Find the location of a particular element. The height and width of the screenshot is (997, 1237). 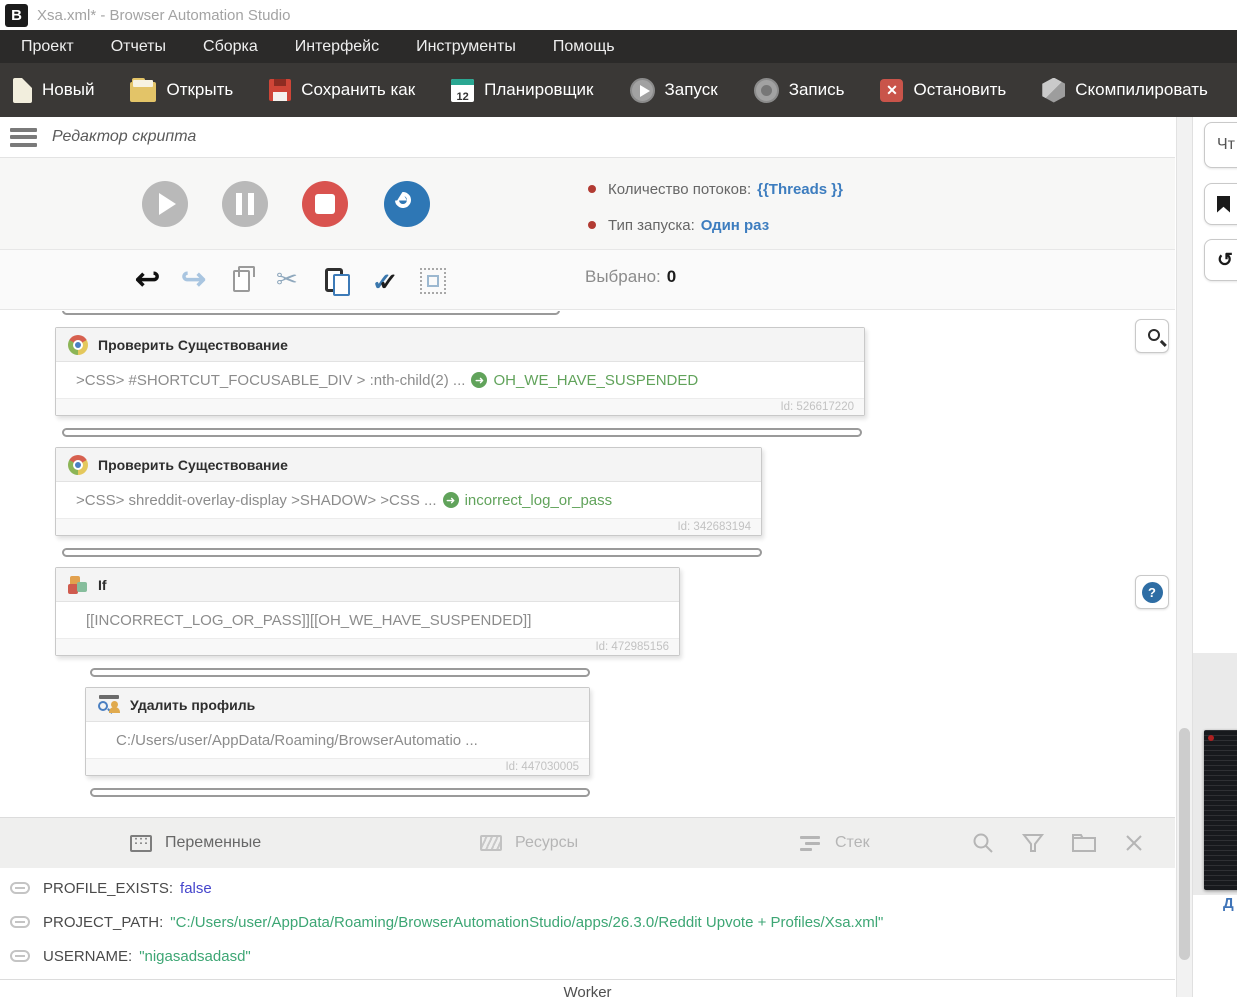

toolbar-save-as-button: Сохранить как is located at coordinates (342, 90).